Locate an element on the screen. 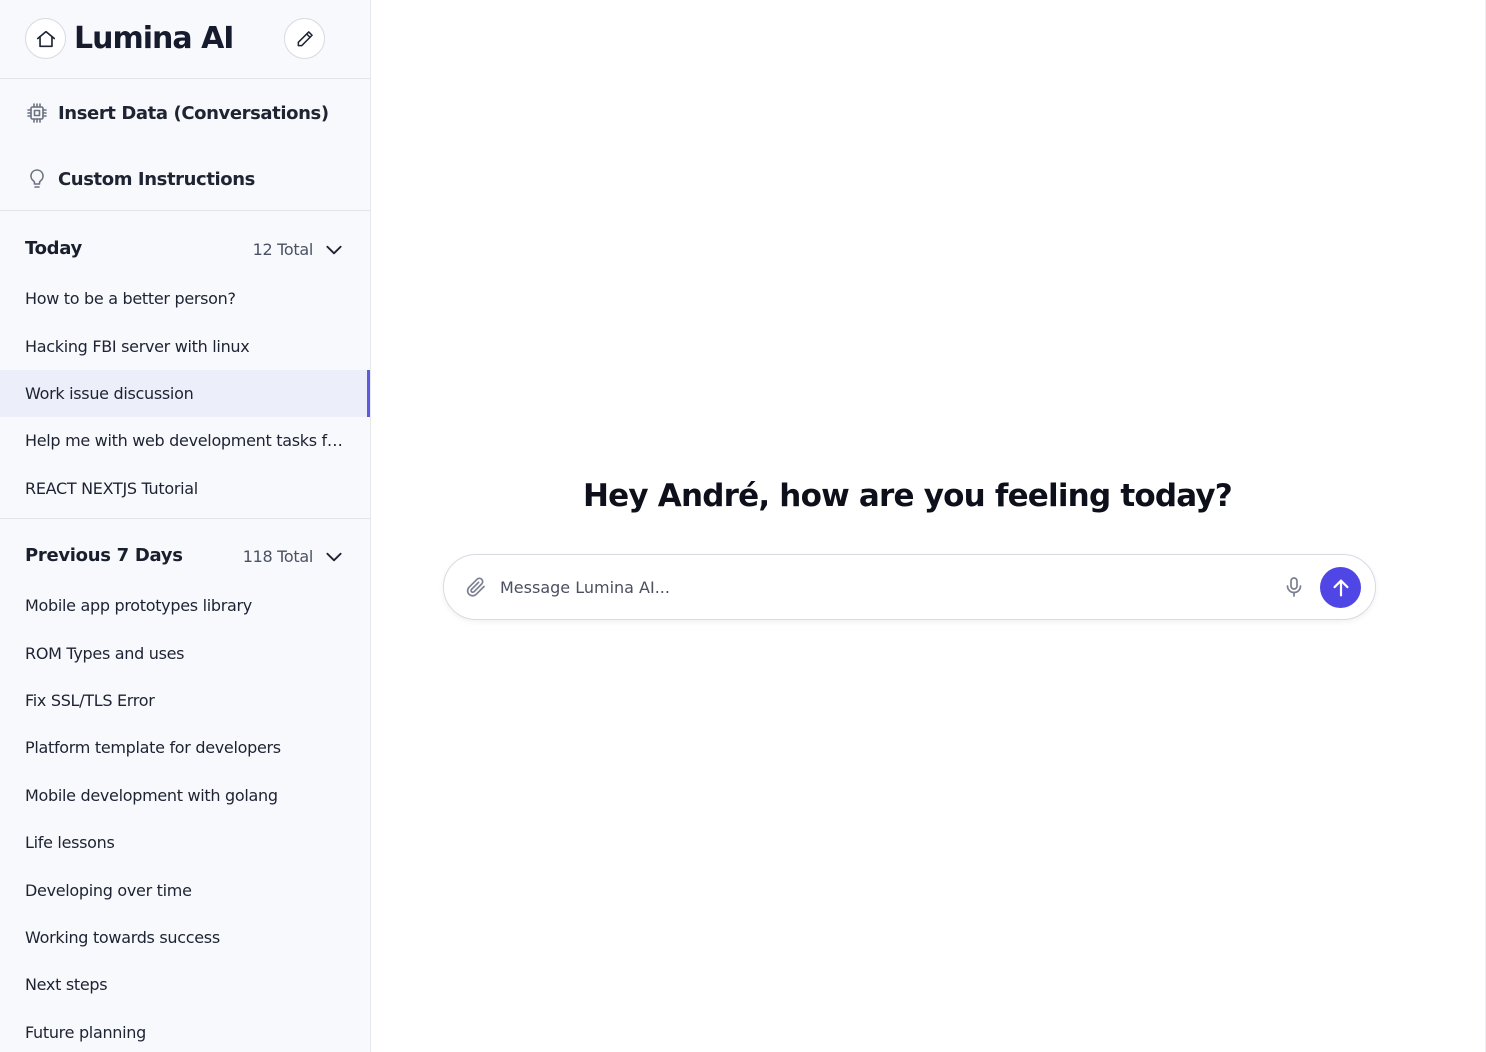 Image resolution: width=1486 pixels, height=1052 pixels. conversation-item: Platform template for developers is located at coordinates (185, 747).